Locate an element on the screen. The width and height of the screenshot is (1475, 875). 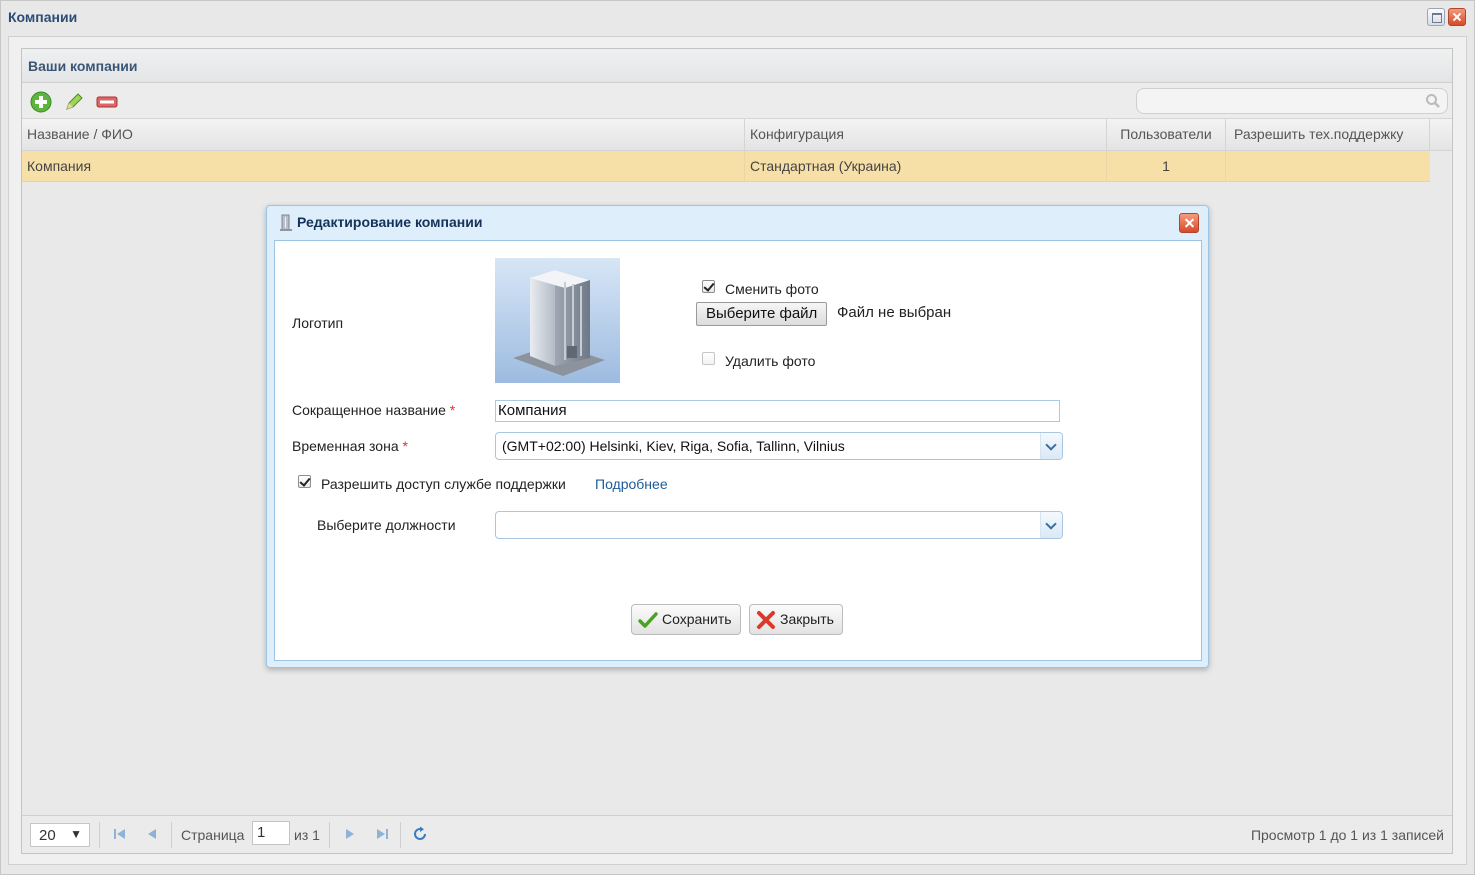
refresh-icon is located at coordinates (420, 834).